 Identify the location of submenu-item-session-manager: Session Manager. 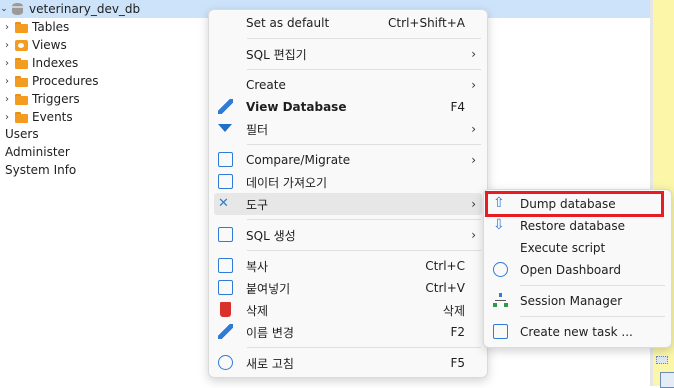
(577, 301).